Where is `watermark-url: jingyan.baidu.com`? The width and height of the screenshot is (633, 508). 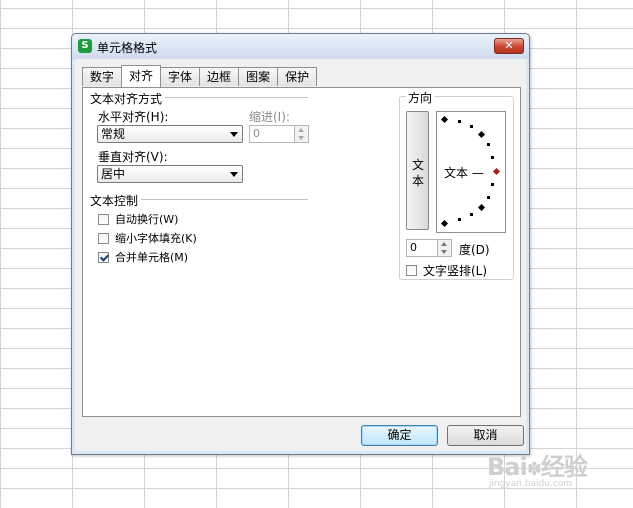
watermark-url: jingyan.baidu.com is located at coordinates (531, 484).